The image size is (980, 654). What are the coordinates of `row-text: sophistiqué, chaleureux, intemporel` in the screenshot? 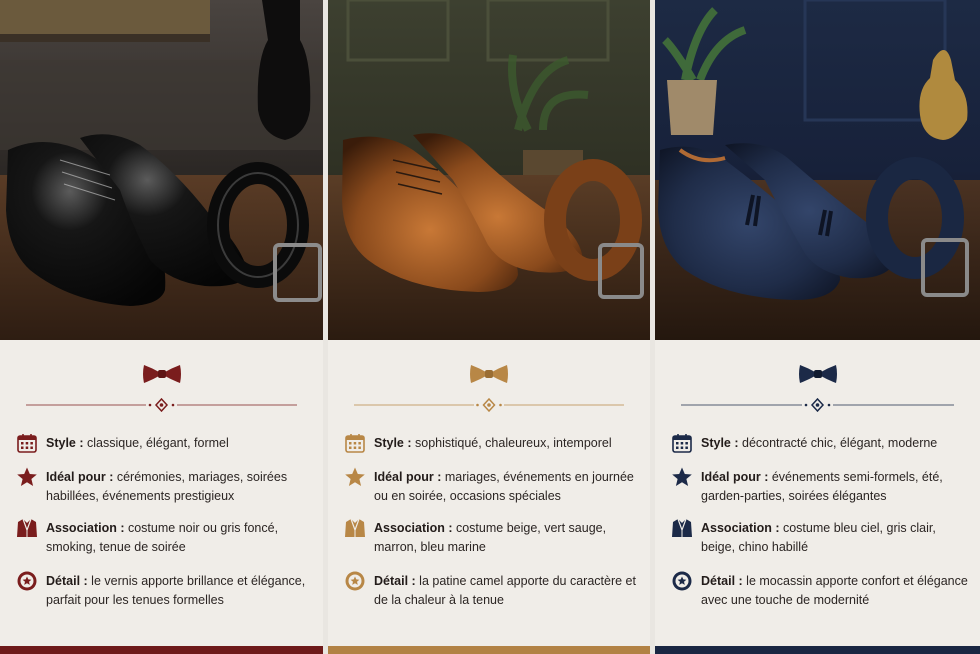 It's located at (513, 443).